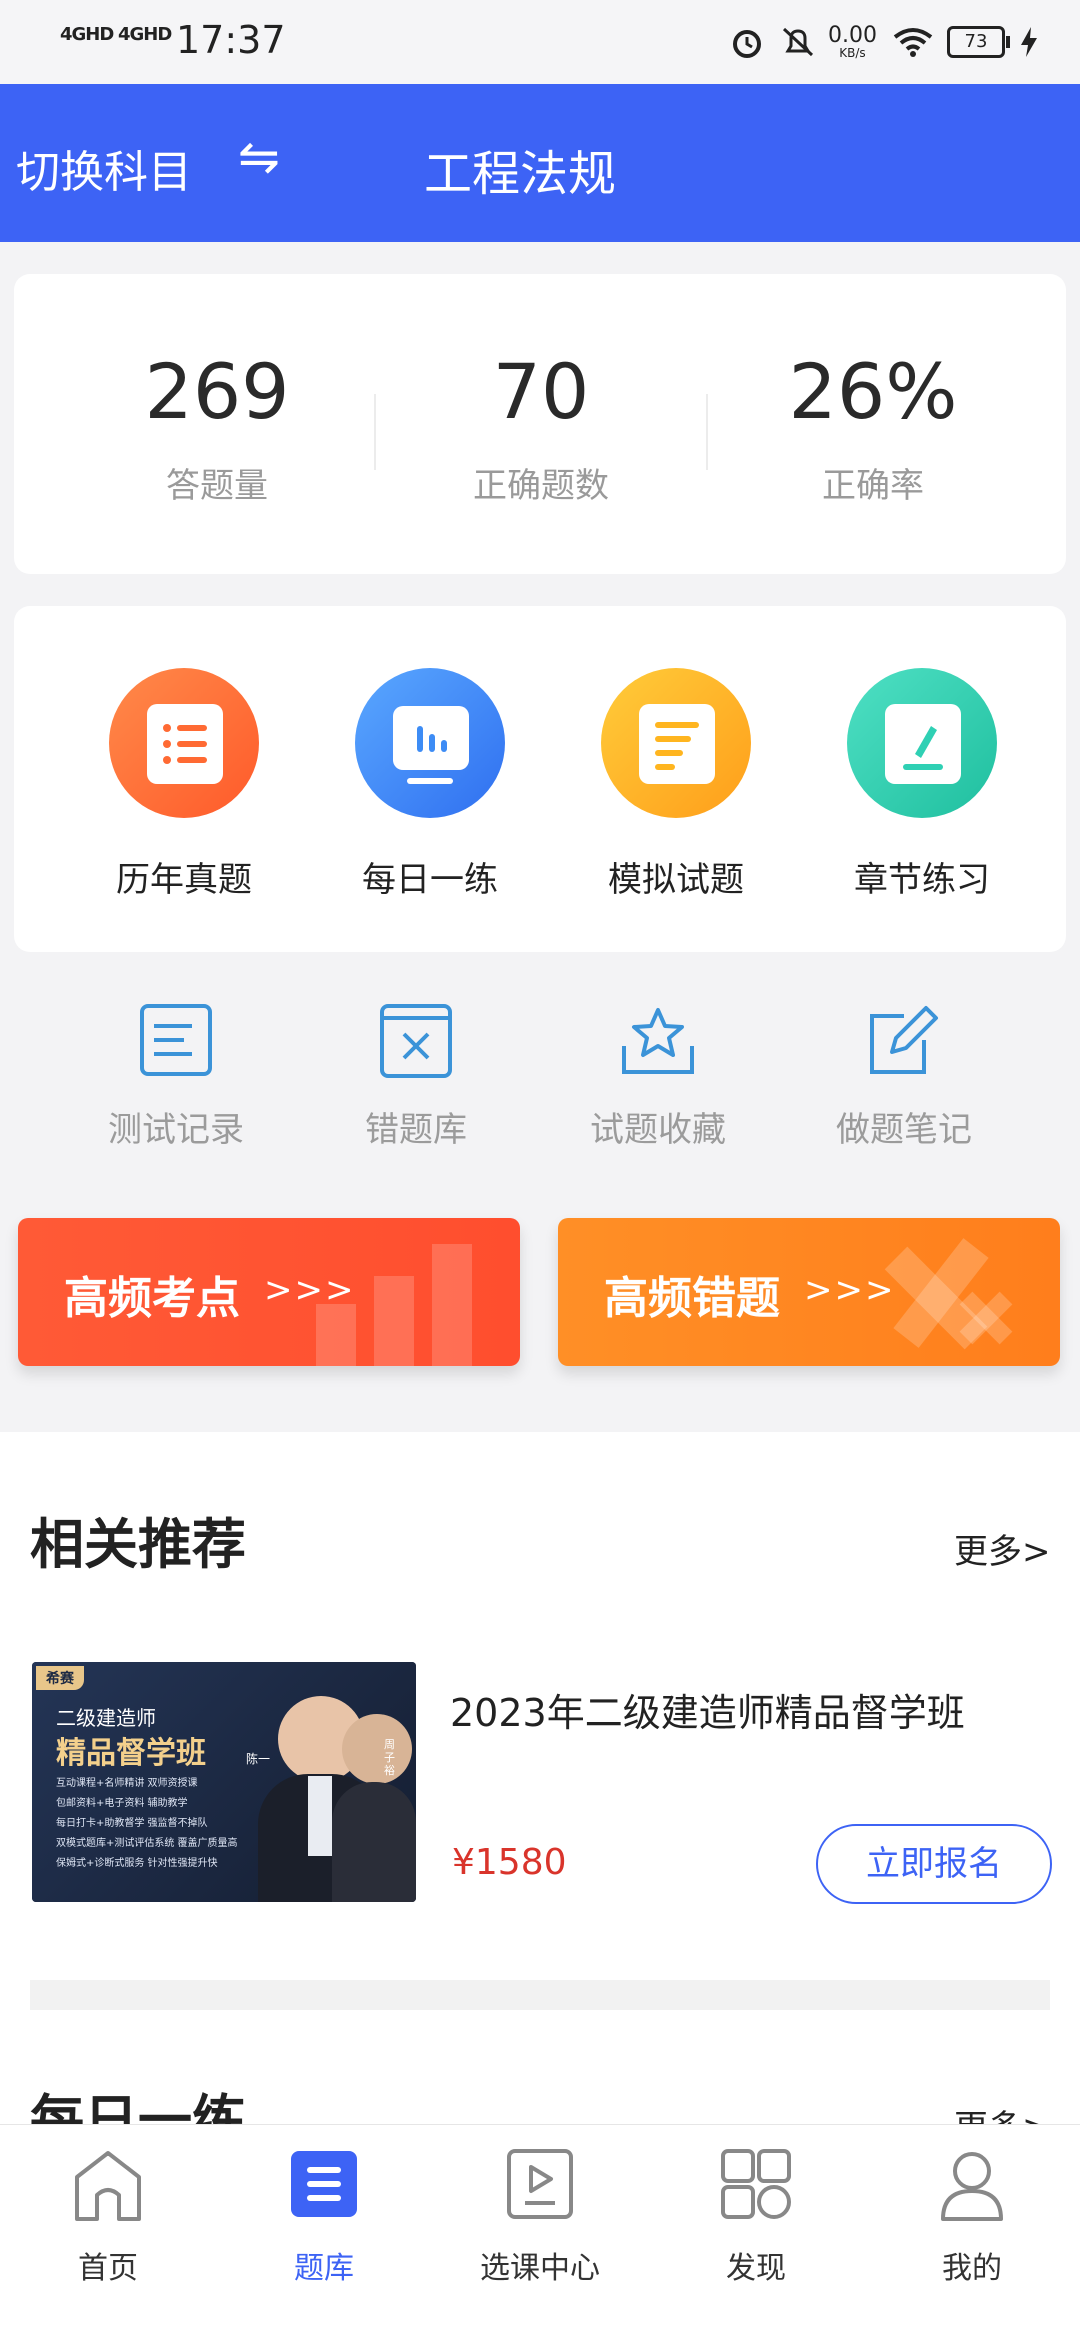  Describe the element at coordinates (540, 42) in the screenshot. I see `status-bar: 4GHD 4GHD 17:37 0.00 KB/s 73` at that location.